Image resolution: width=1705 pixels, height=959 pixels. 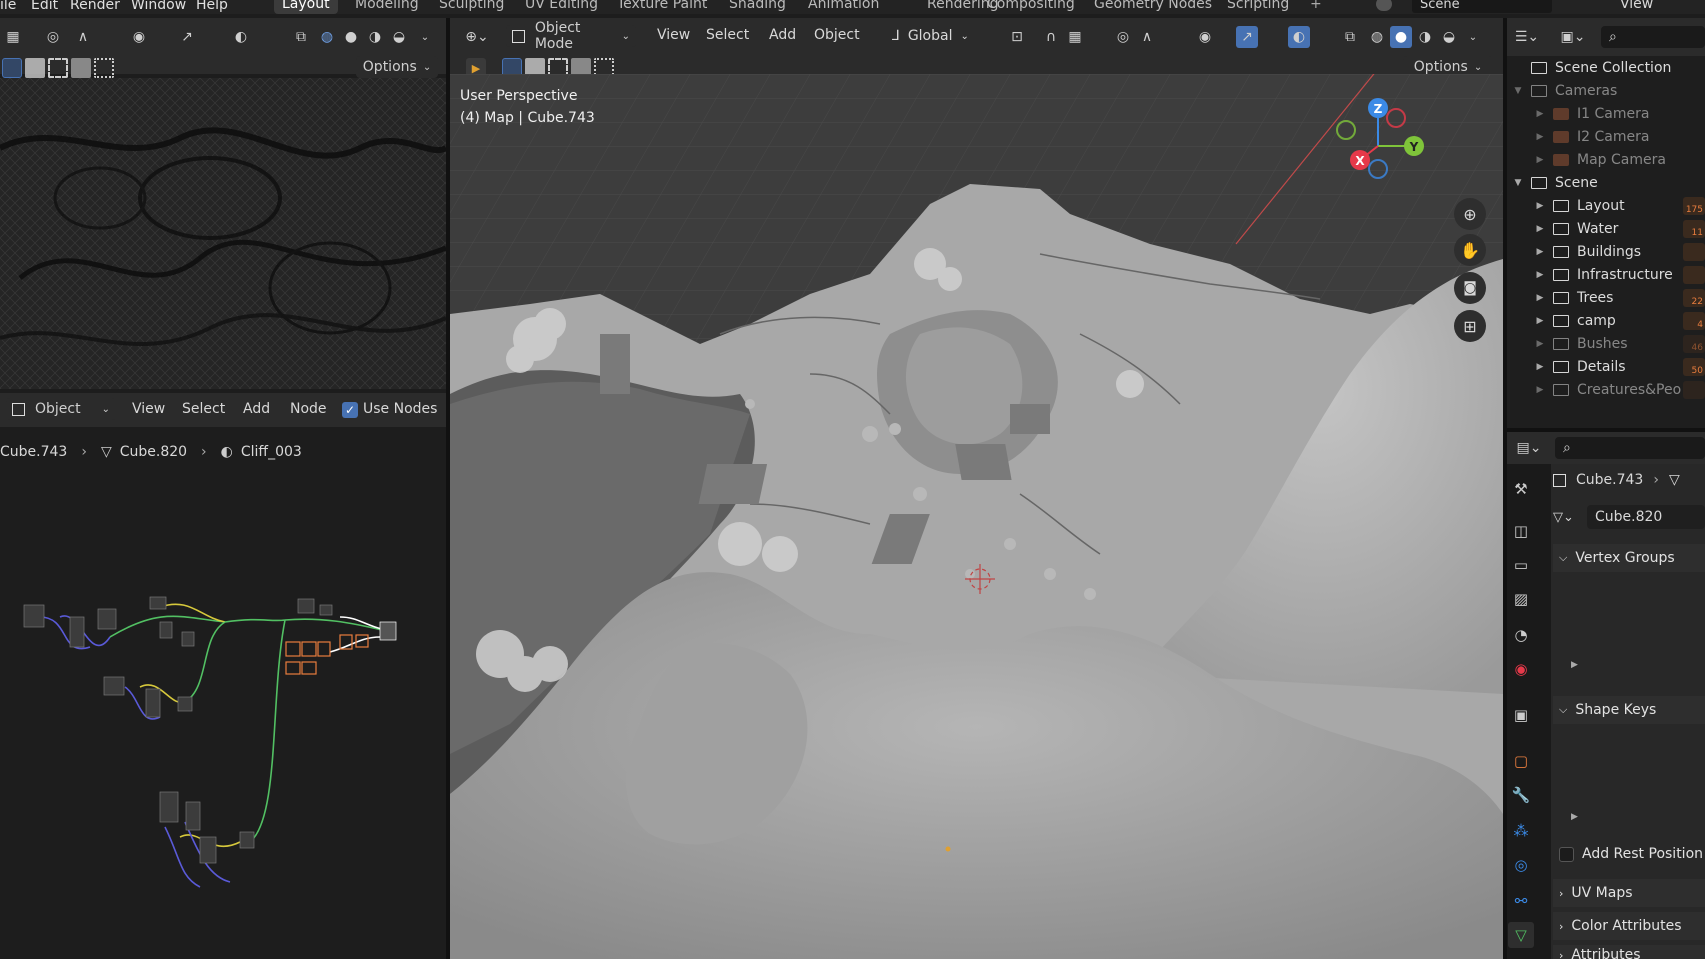 What do you see at coordinates (387, 7) in the screenshot?
I see `tab-modeling: Modeling` at bounding box center [387, 7].